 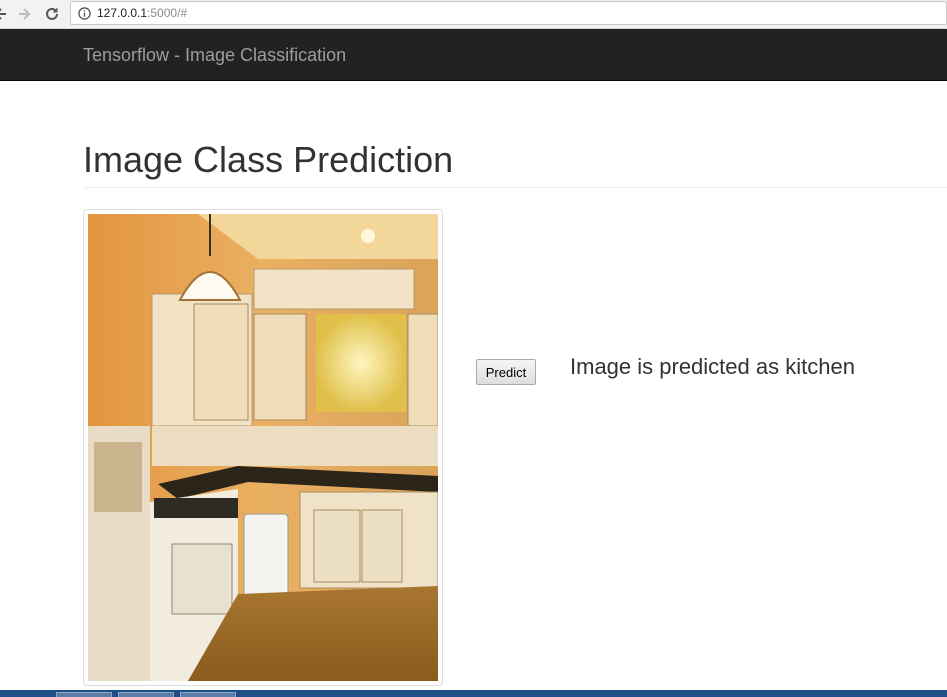 I want to click on address-bar: 127.0.0.1:5000/#, so click(x=508, y=13).